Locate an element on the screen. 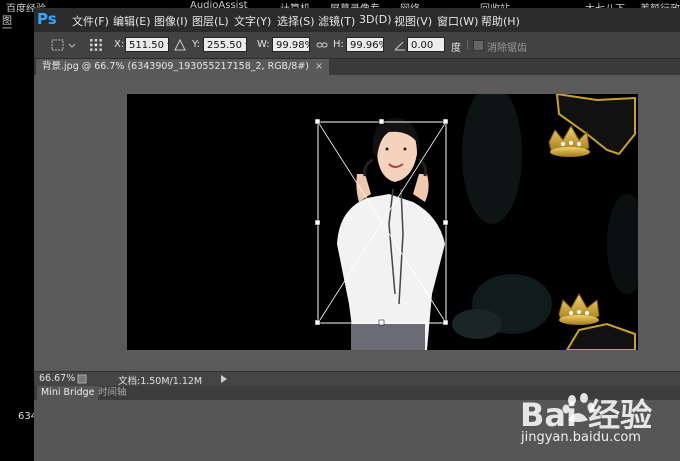 The height and width of the screenshot is (461, 680). w-label: W: is located at coordinates (263, 44).